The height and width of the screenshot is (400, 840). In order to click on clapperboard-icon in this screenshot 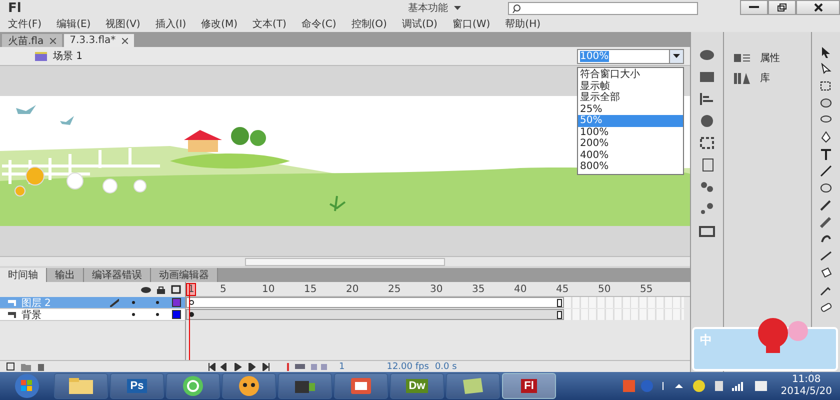, I will do `click(41, 56)`.